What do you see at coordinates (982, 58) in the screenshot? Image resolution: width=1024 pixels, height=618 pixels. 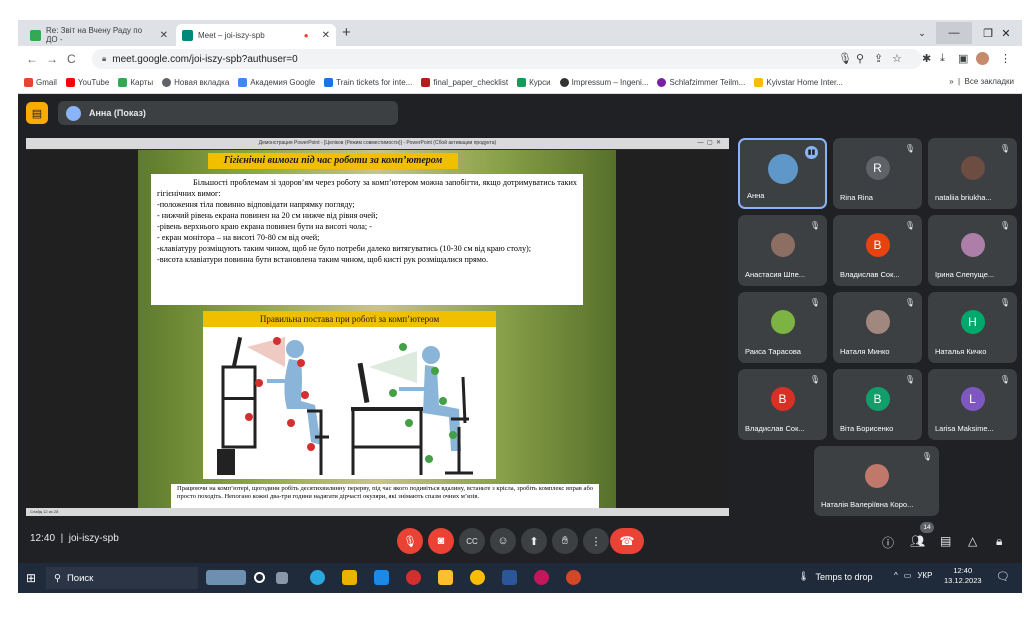 I see `profile-avatar` at bounding box center [982, 58].